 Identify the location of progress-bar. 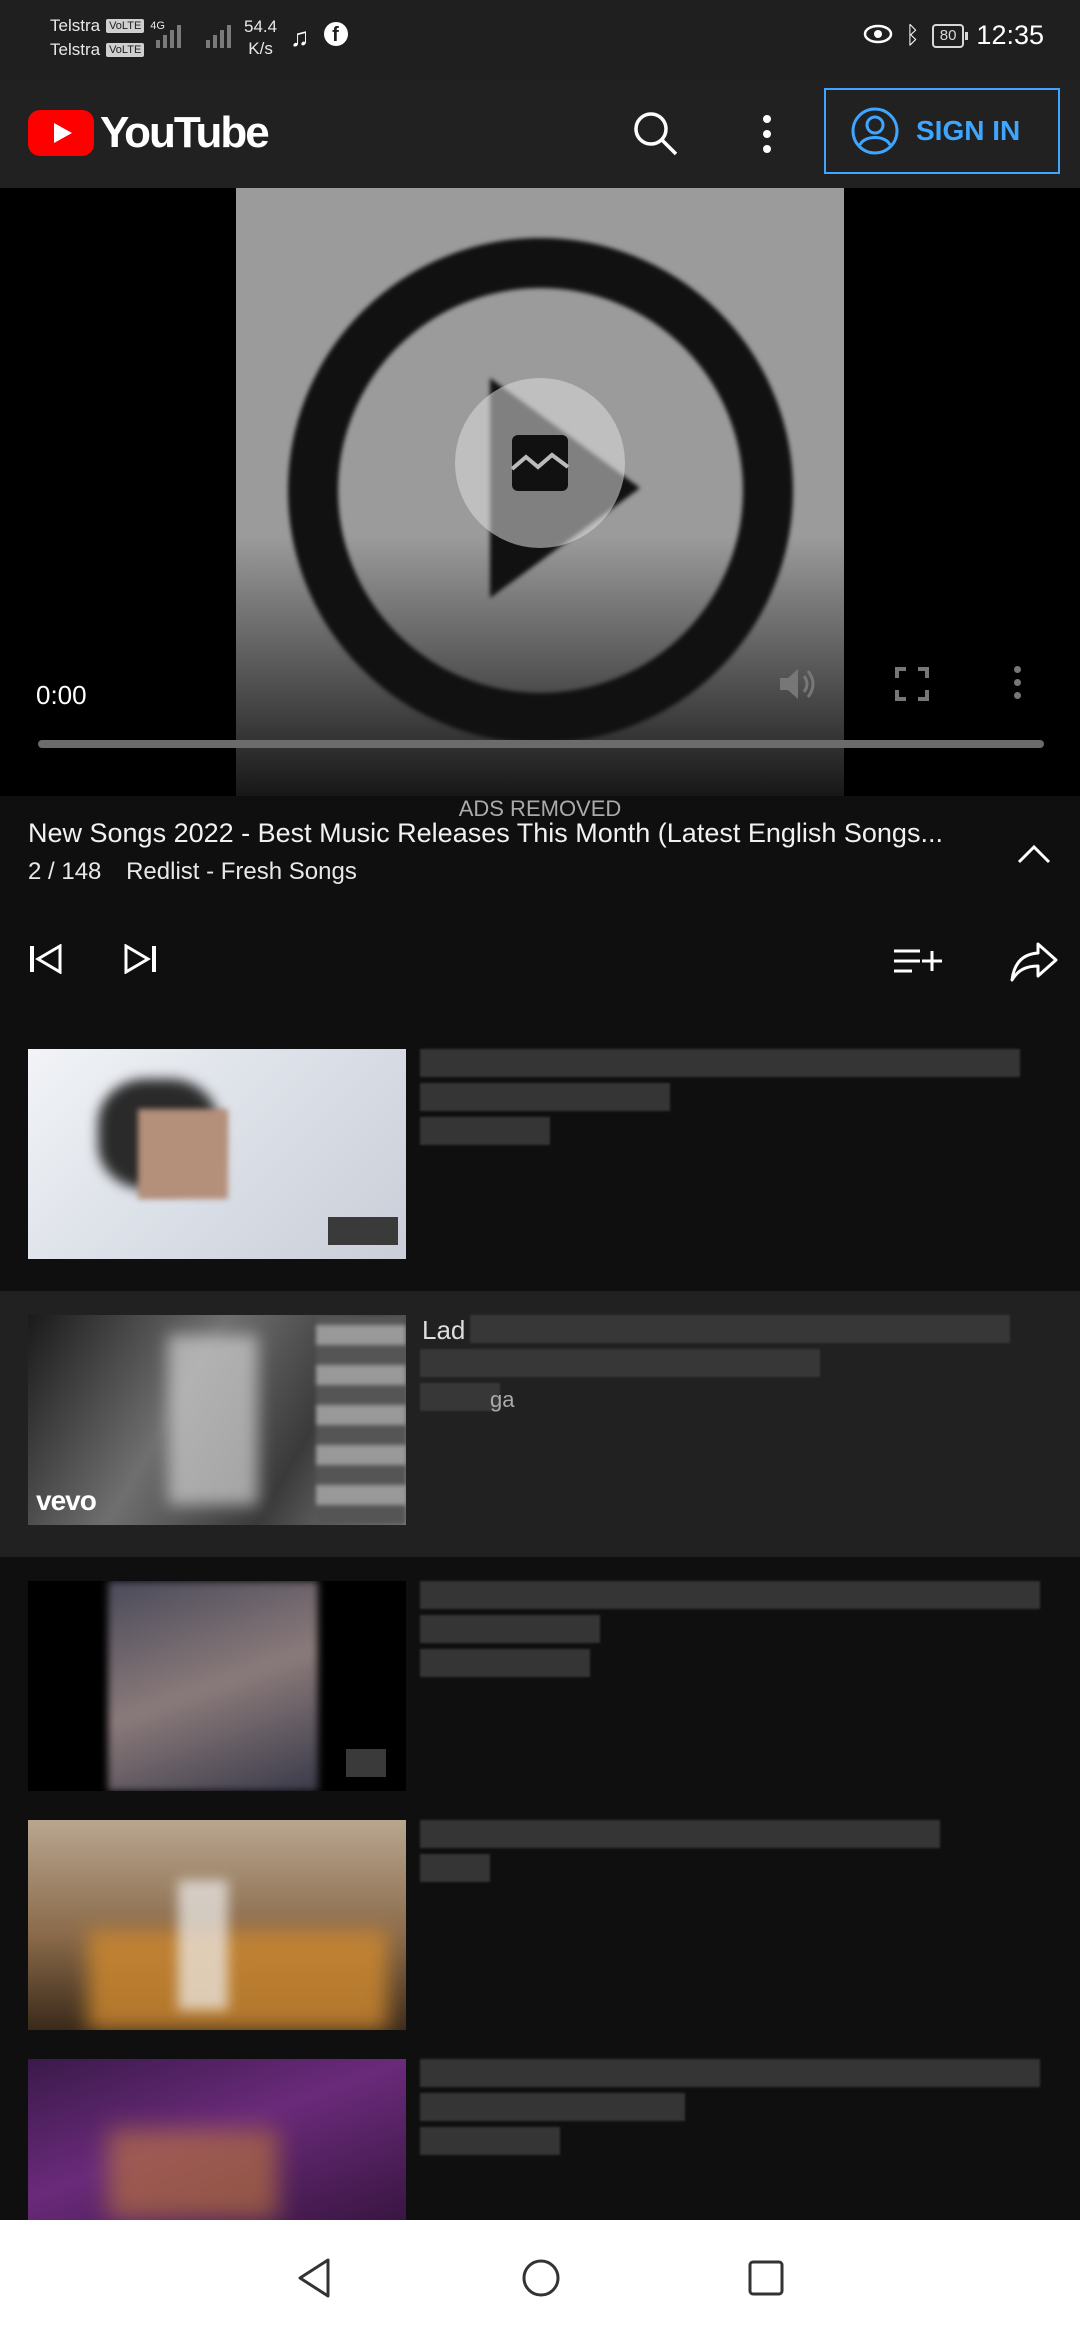
(541, 744).